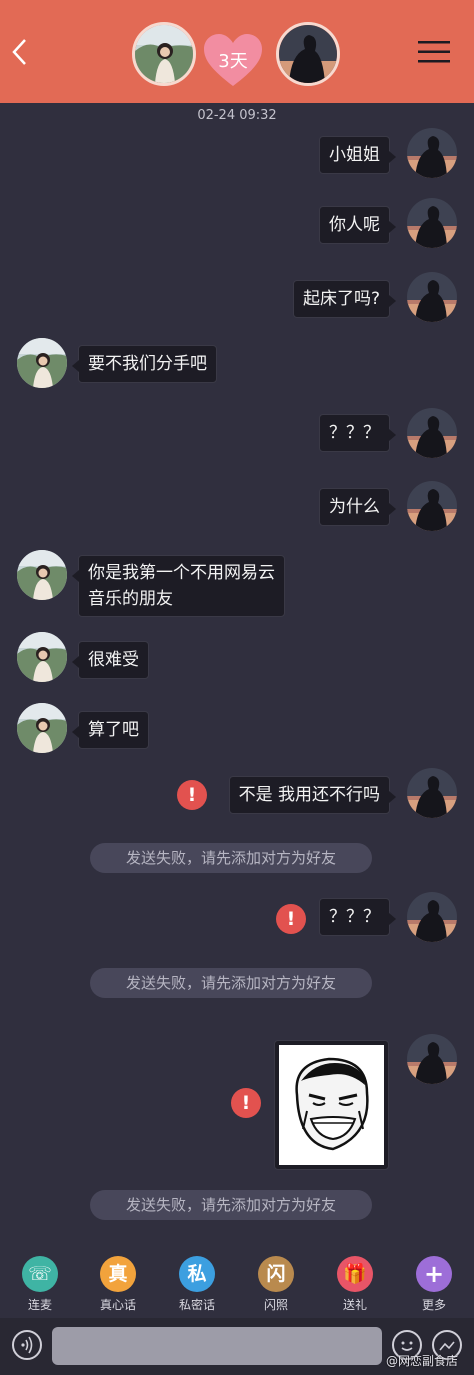 The width and height of the screenshot is (474, 1375). Describe the element at coordinates (181, 573) in the screenshot. I see `message-line: 你是我第一个不用网易云` at that location.